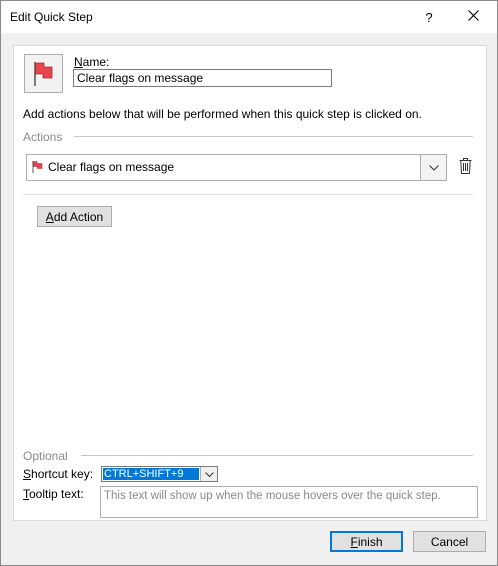 Image resolution: width=498 pixels, height=566 pixels. Describe the element at coordinates (58, 474) in the screenshot. I see `shortcut-key-label: Shortcut key:` at that location.